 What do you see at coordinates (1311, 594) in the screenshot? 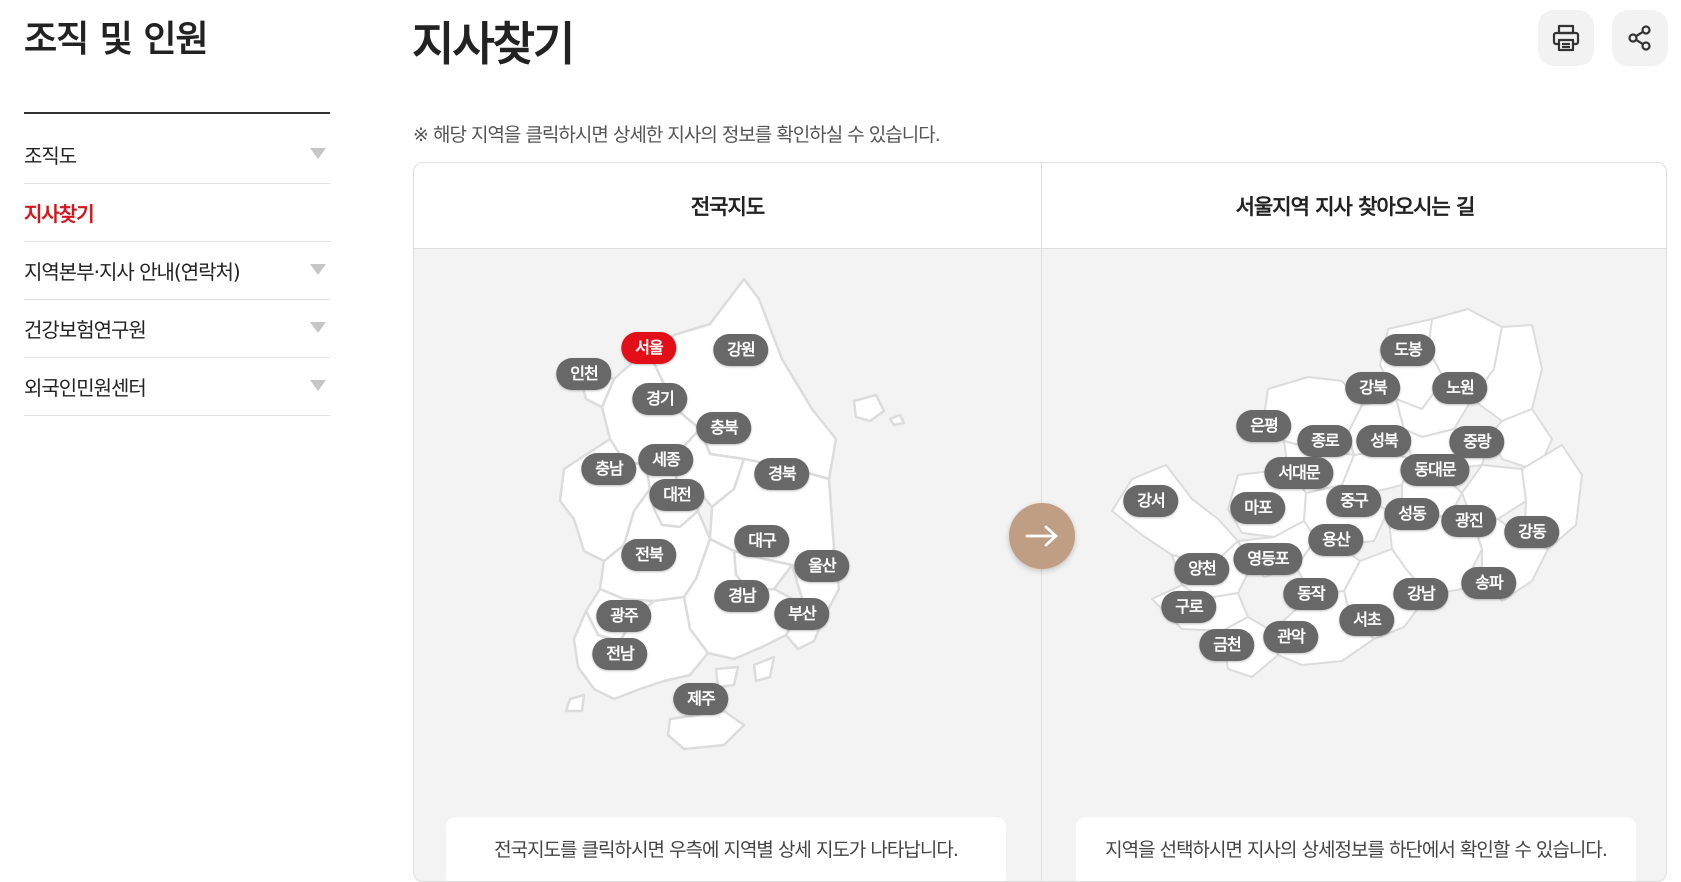
I see `district-label-dongjak: 동작` at bounding box center [1311, 594].